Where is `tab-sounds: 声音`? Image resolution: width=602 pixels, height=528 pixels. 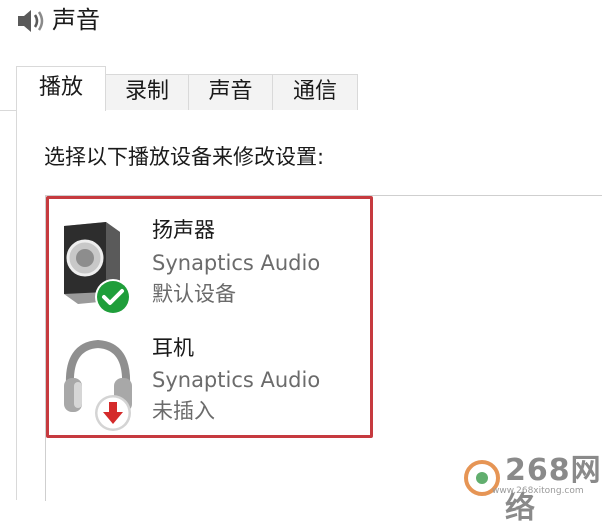
tab-sounds: 声音 is located at coordinates (230, 92).